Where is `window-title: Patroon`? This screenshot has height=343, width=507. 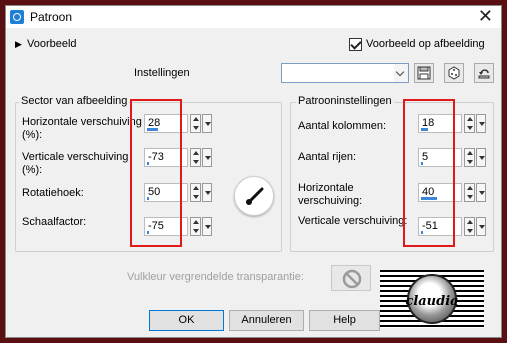
window-title: Patroon is located at coordinates (51, 17).